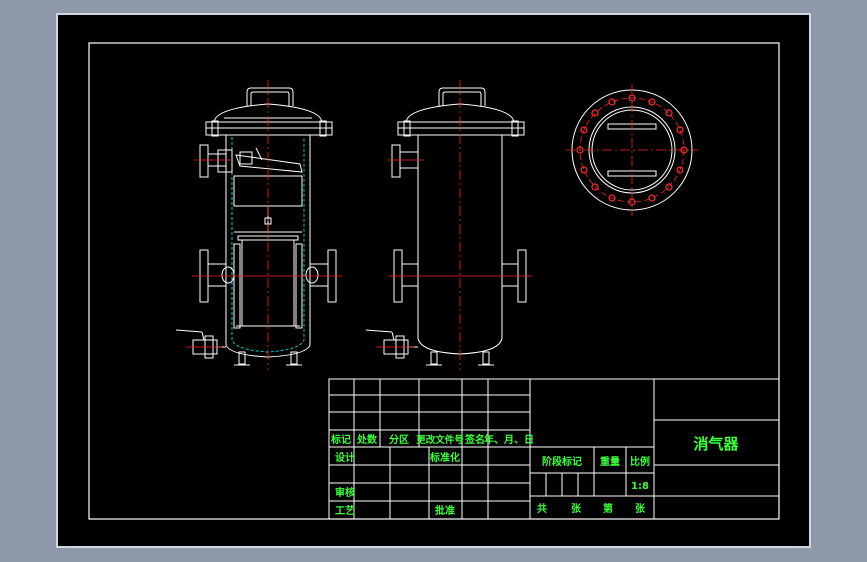 This screenshot has width=867, height=562. What do you see at coordinates (345, 457) in the screenshot?
I see `label-design: 设计` at bounding box center [345, 457].